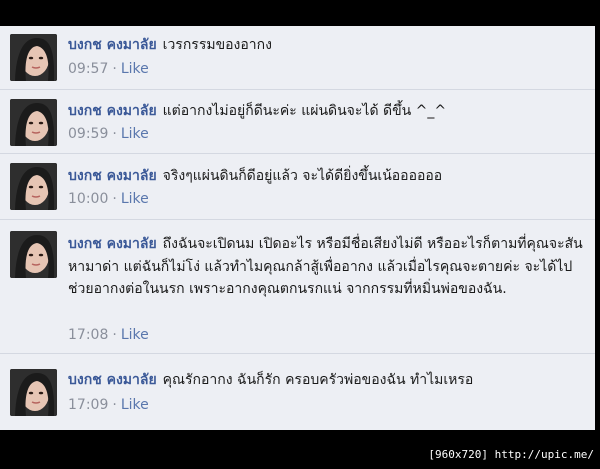  I want to click on image-host-watermark: [960x720] http://upic.me/, so click(511, 454).